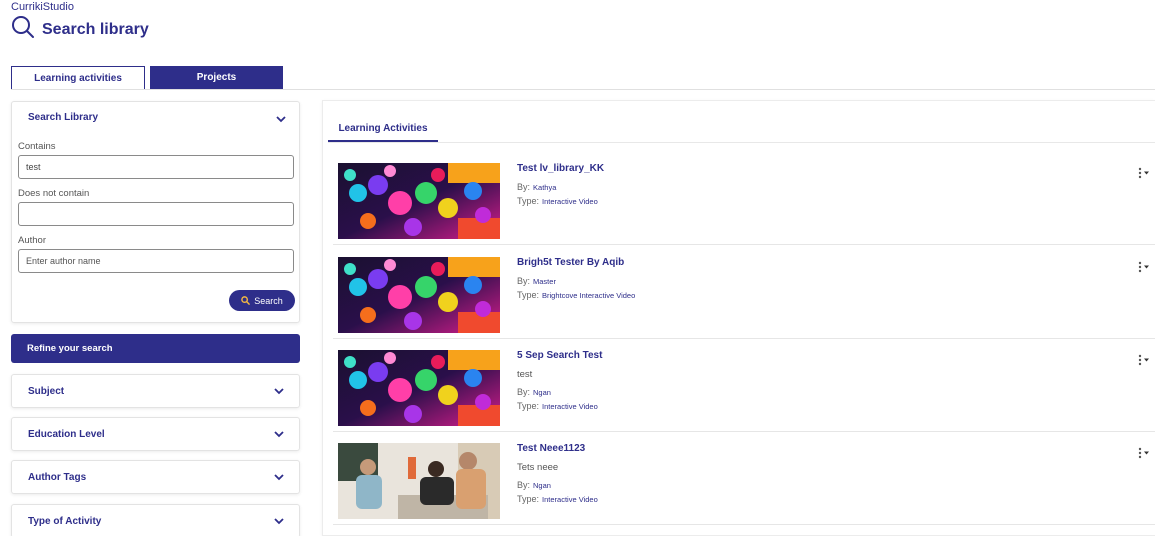 The image size is (1155, 536). What do you see at coordinates (57, 477) in the screenshot?
I see `filter-label: Author Tags` at bounding box center [57, 477].